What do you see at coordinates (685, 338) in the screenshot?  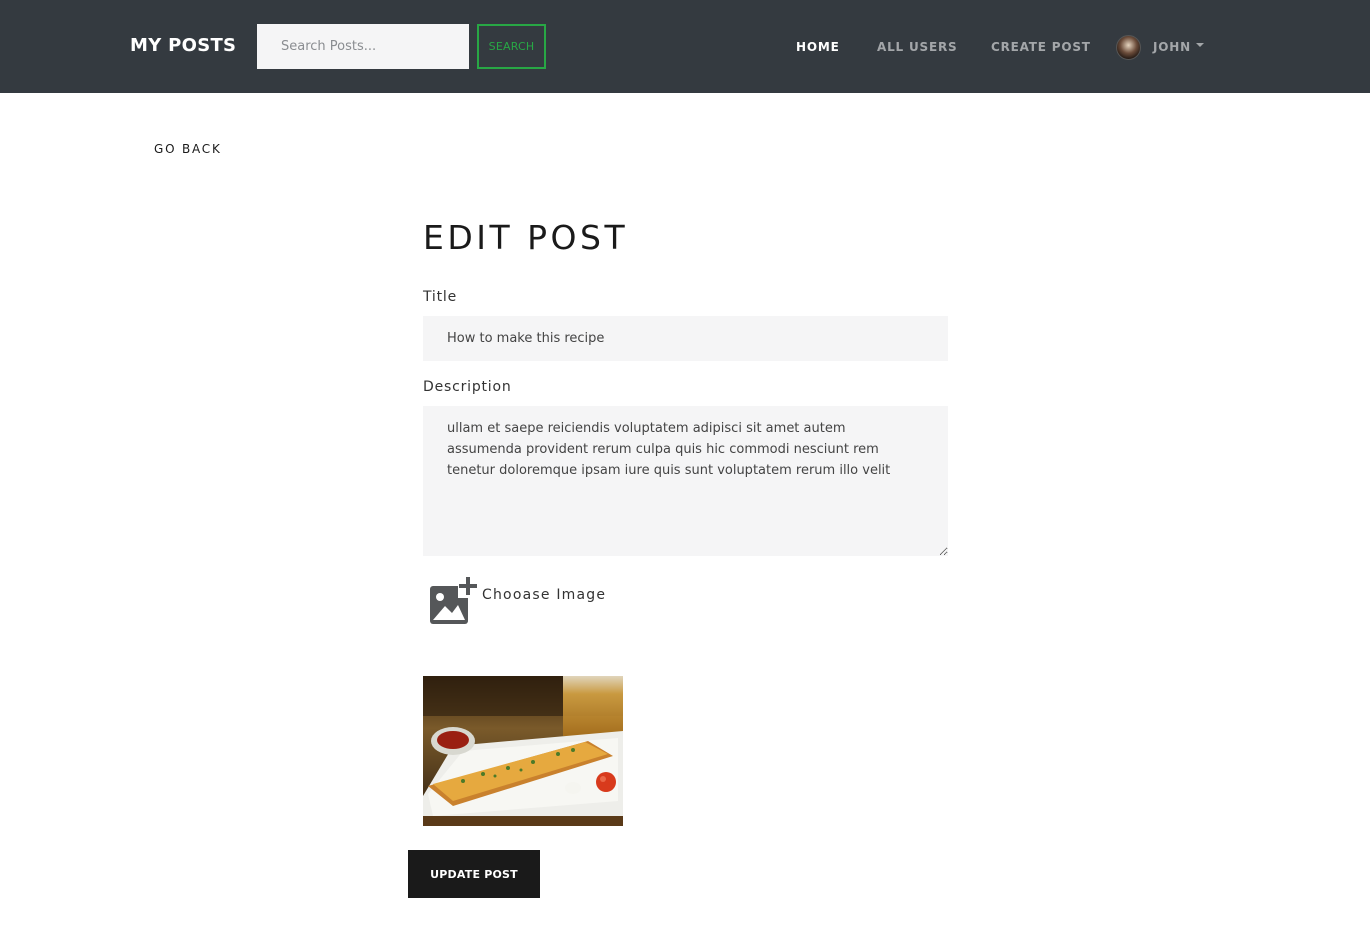 I see `title-input` at bounding box center [685, 338].